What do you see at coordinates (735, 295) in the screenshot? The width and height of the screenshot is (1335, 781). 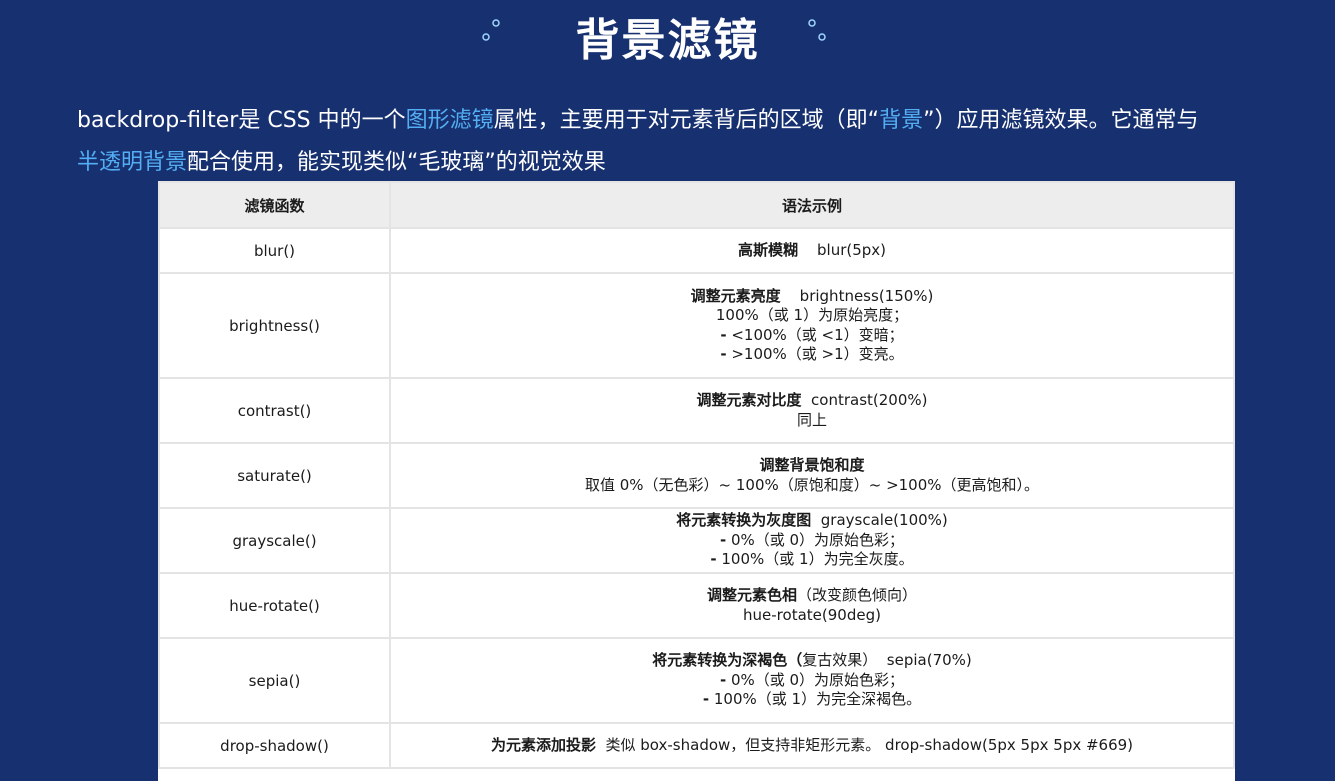 I see `example-bold-text: 调整元素亮度` at bounding box center [735, 295].